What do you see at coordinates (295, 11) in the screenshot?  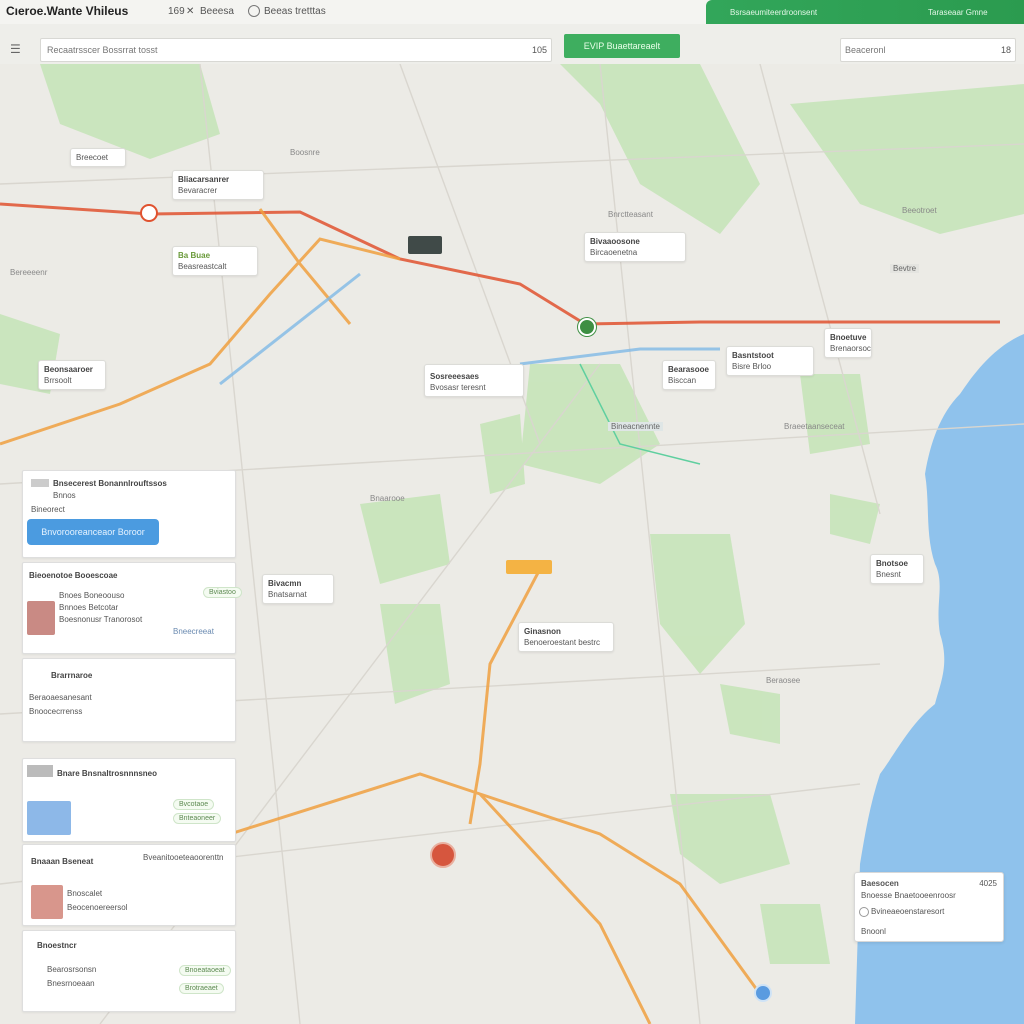 I see `topbar-item-label: Beeas tretttas` at bounding box center [295, 11].